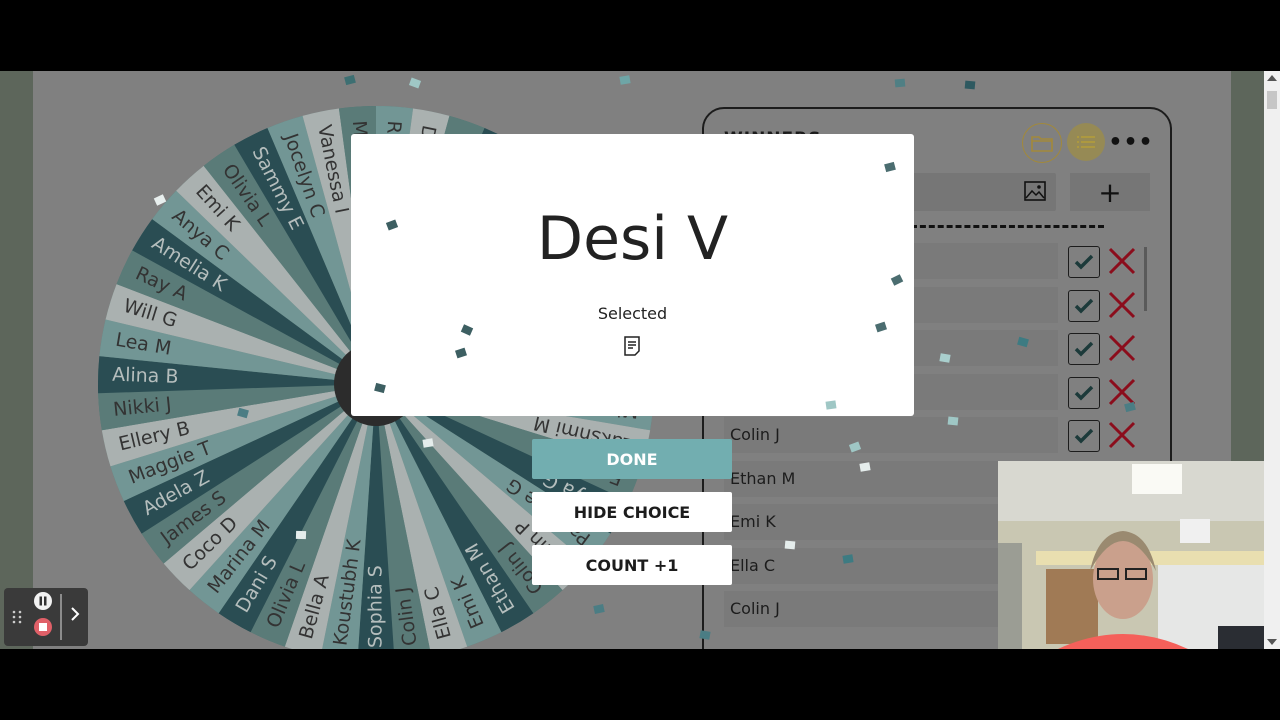 The image size is (1280, 720). I want to click on scroll-thumb, so click(1272, 100).